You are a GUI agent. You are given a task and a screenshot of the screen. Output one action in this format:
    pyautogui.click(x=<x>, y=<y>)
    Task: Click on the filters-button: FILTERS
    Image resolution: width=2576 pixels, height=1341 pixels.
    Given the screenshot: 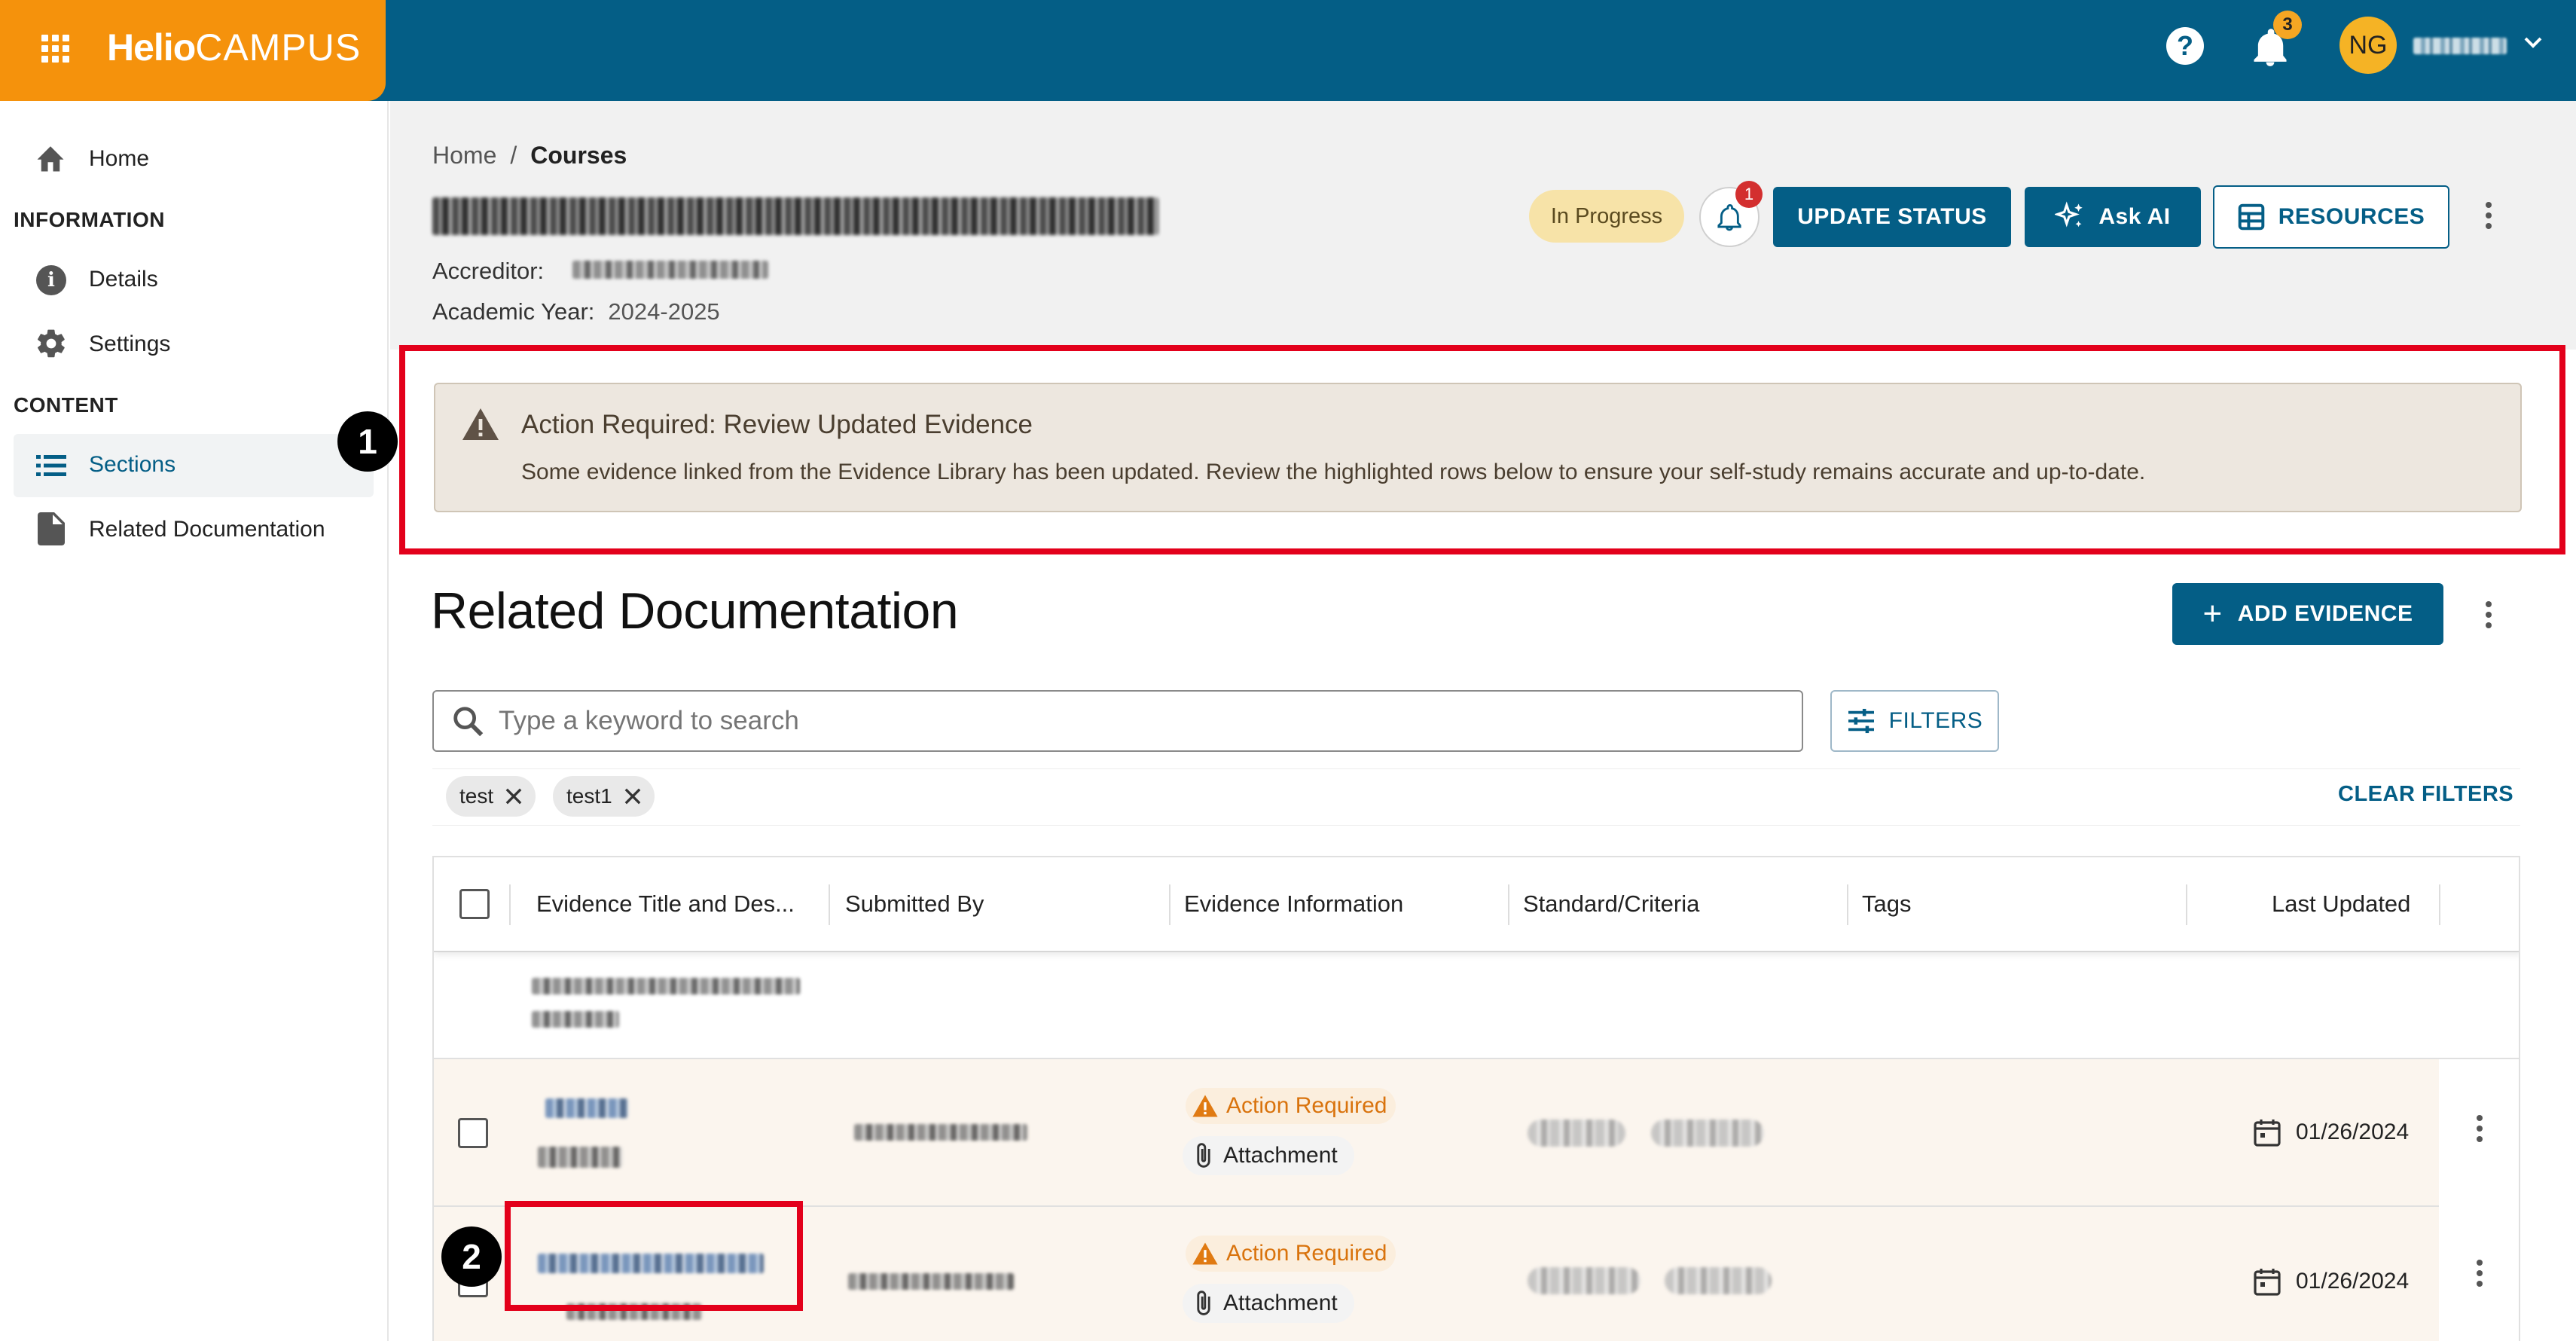 What is the action you would take?
    pyautogui.click(x=1915, y=721)
    